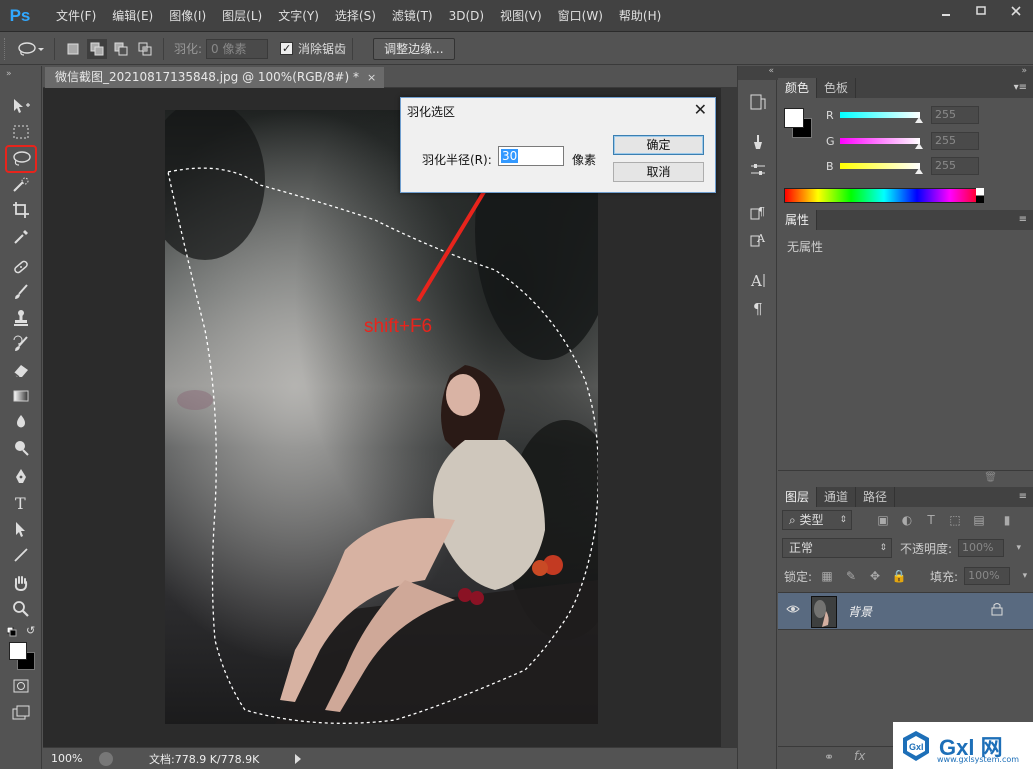 The height and width of the screenshot is (769, 1033). I want to click on quick-selection-tool, so click(21, 185).